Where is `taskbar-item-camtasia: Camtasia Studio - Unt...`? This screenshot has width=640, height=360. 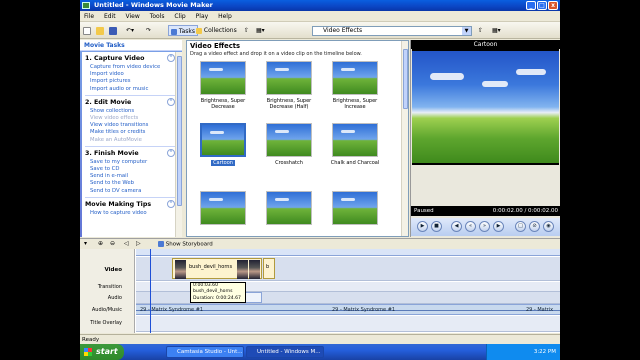
taskbar-item-camtasia: Camtasia Studio - Unt... is located at coordinates (205, 352).